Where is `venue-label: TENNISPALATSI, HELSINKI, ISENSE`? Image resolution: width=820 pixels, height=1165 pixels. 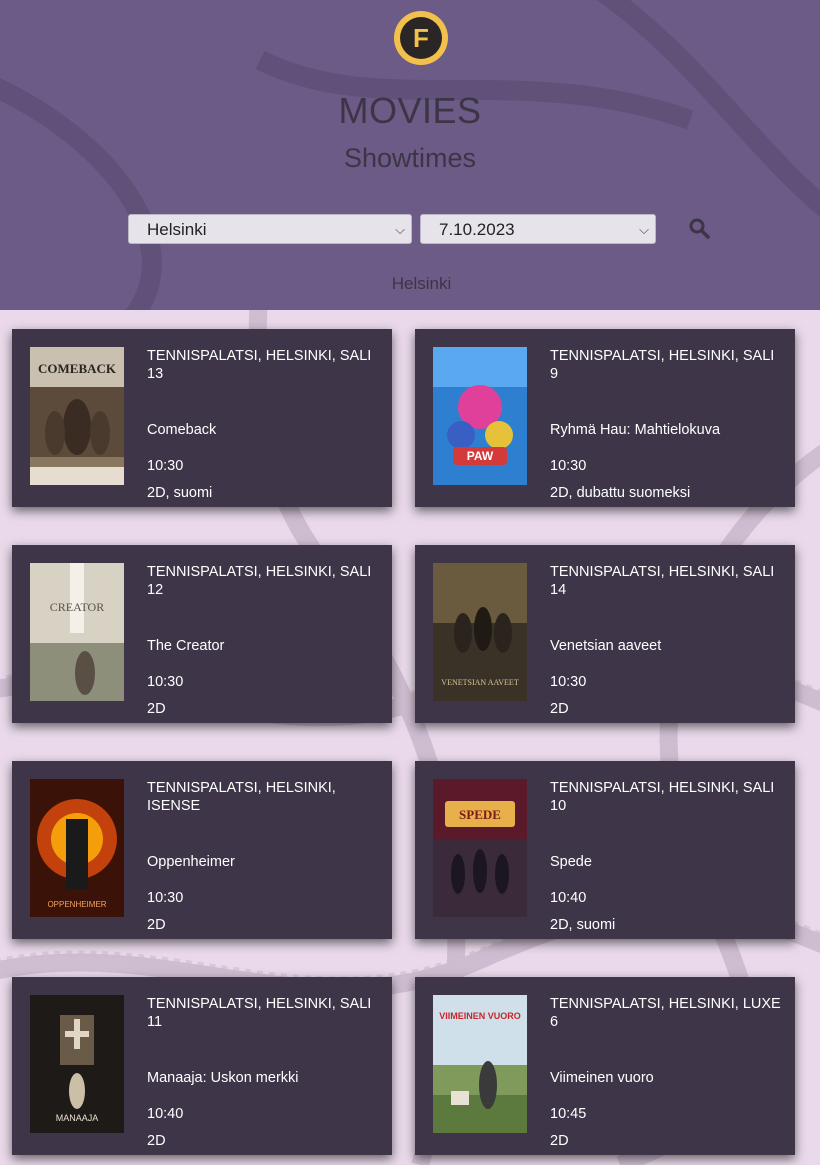 venue-label: TENNISPALATSI, HELSINKI, ISENSE is located at coordinates (241, 797).